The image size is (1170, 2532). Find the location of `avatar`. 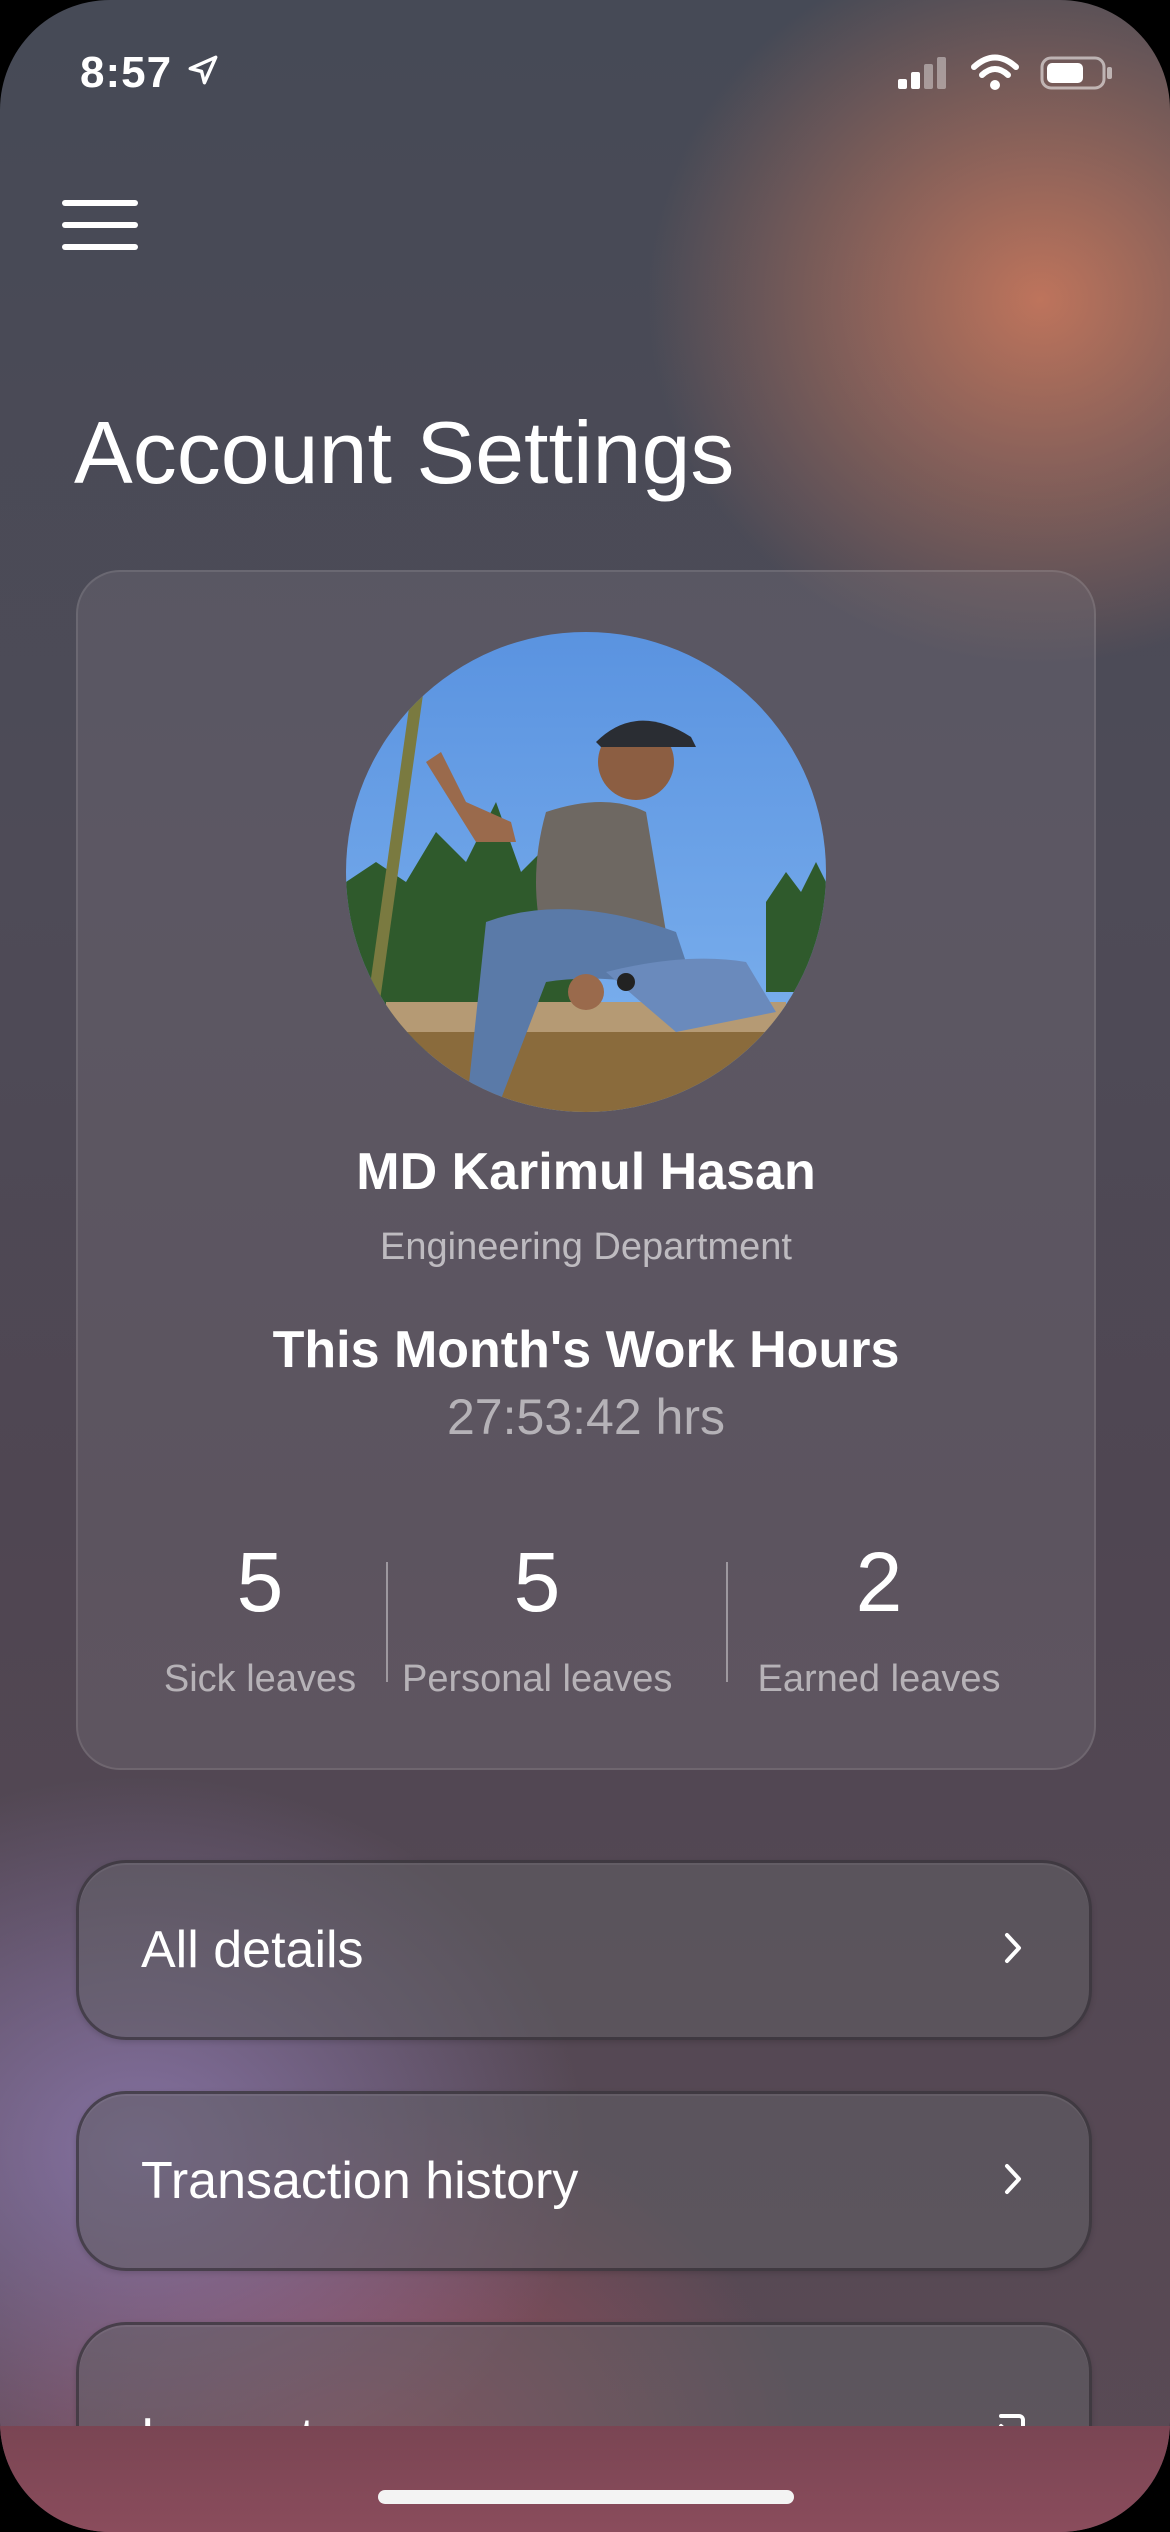

avatar is located at coordinates (586, 872).